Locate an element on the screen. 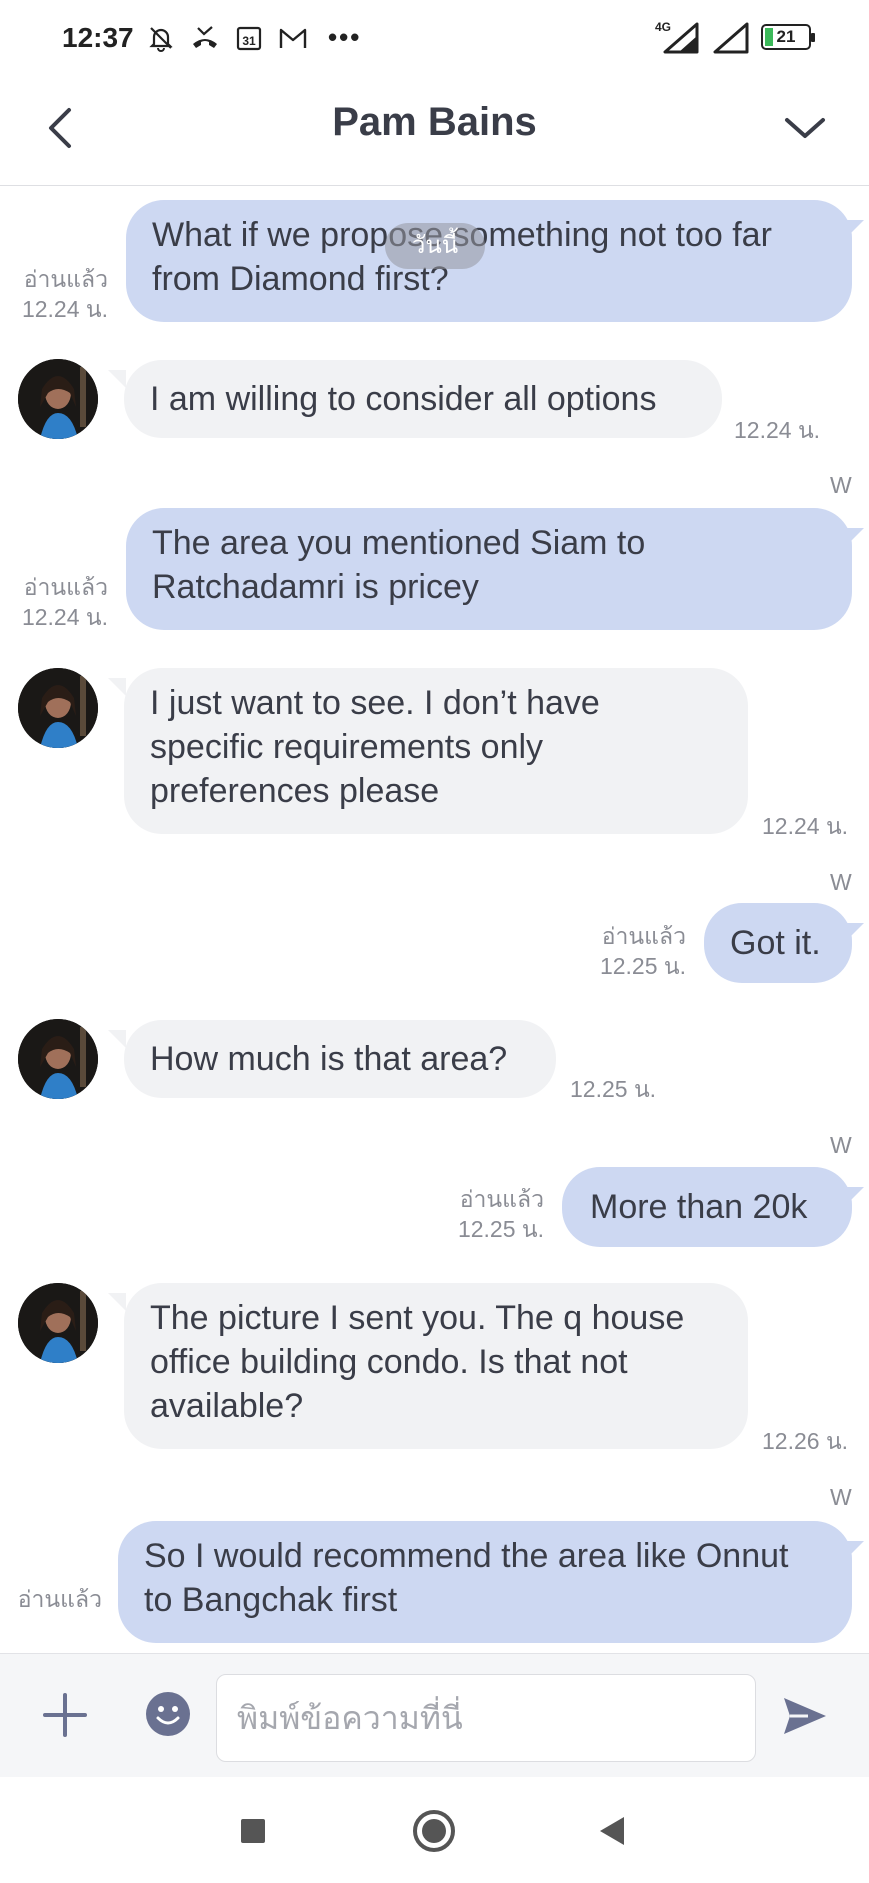 This screenshot has height=1883, width=869. chat-header: Pam Bains is located at coordinates (434, 132).